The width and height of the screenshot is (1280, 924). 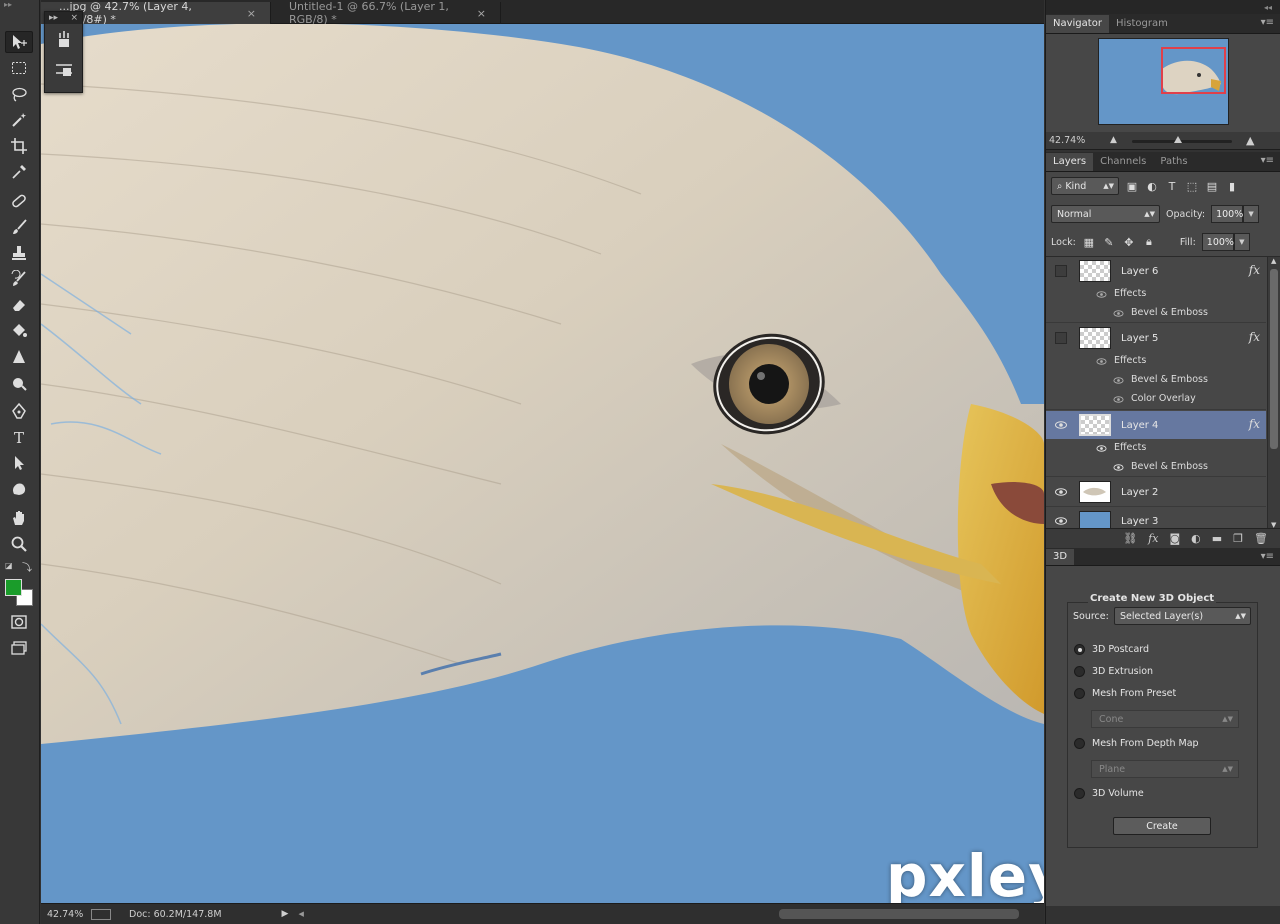 I want to click on option-label: 3D Extrusion, so click(x=1122, y=671).